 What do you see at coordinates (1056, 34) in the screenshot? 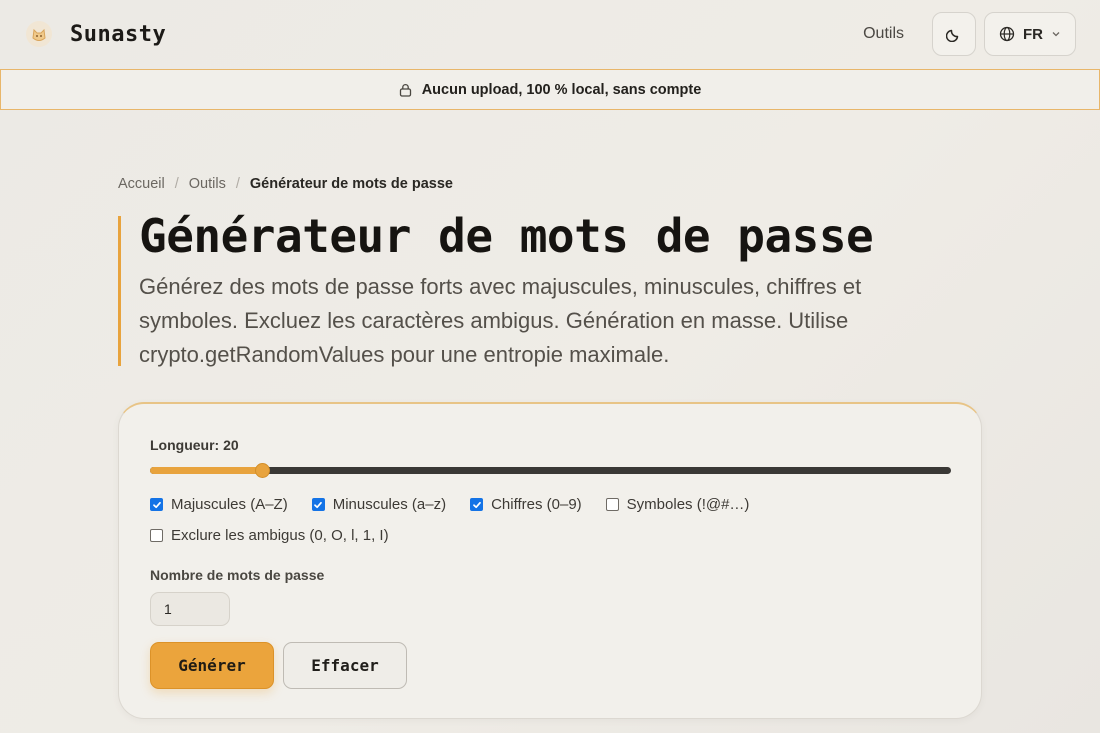
I see `chevron-down-icon` at bounding box center [1056, 34].